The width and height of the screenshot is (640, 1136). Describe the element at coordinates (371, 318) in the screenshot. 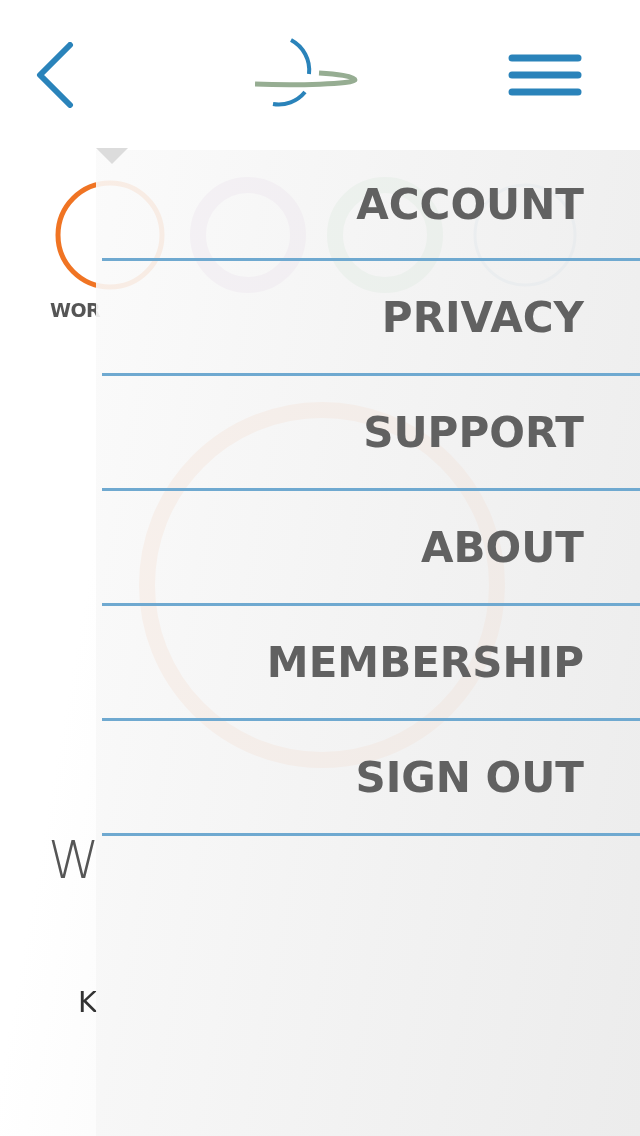

I see `menu-item: PRIVACY` at that location.